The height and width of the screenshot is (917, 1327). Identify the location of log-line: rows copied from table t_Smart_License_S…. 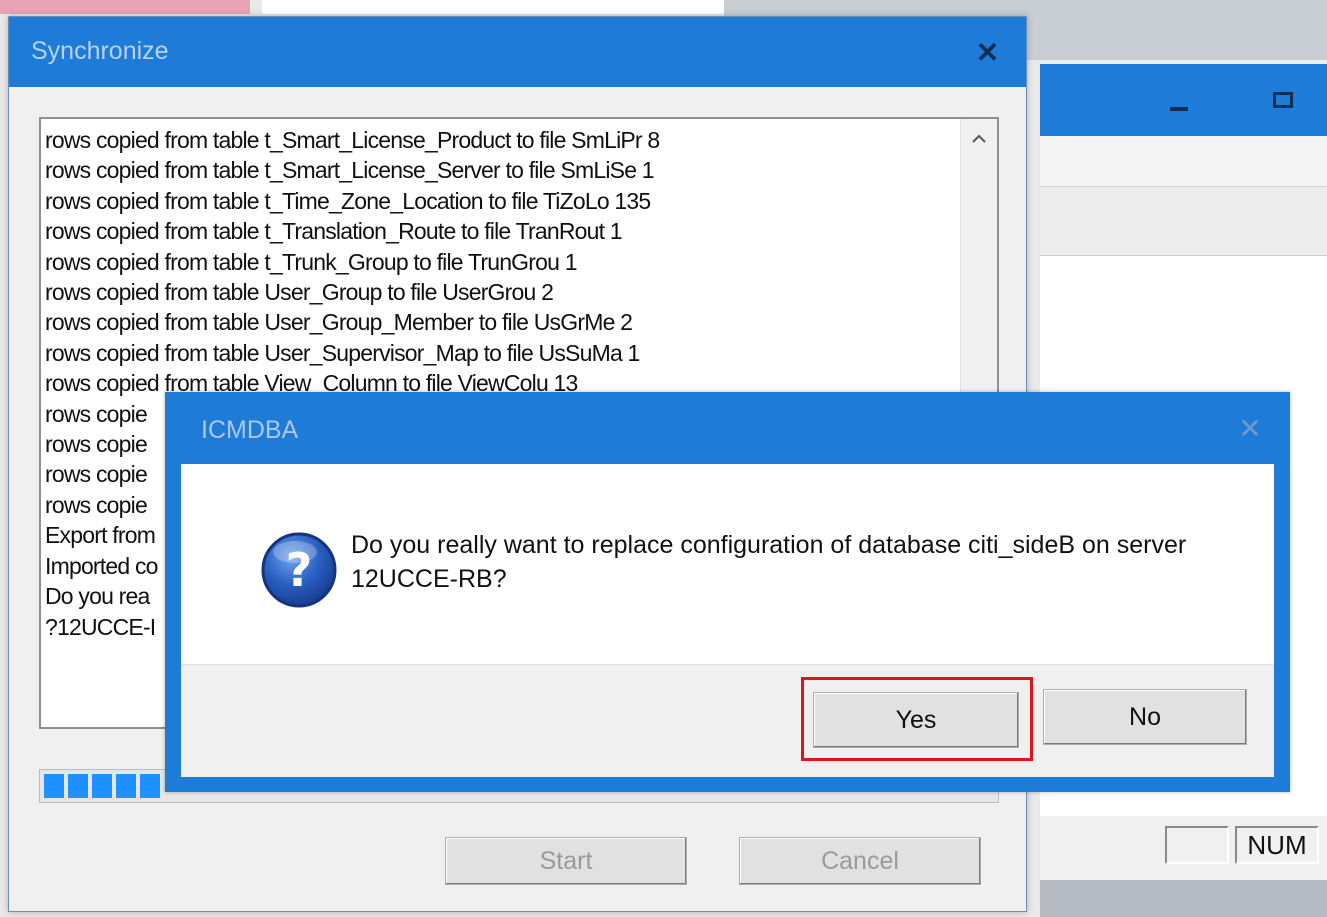
(350, 170).